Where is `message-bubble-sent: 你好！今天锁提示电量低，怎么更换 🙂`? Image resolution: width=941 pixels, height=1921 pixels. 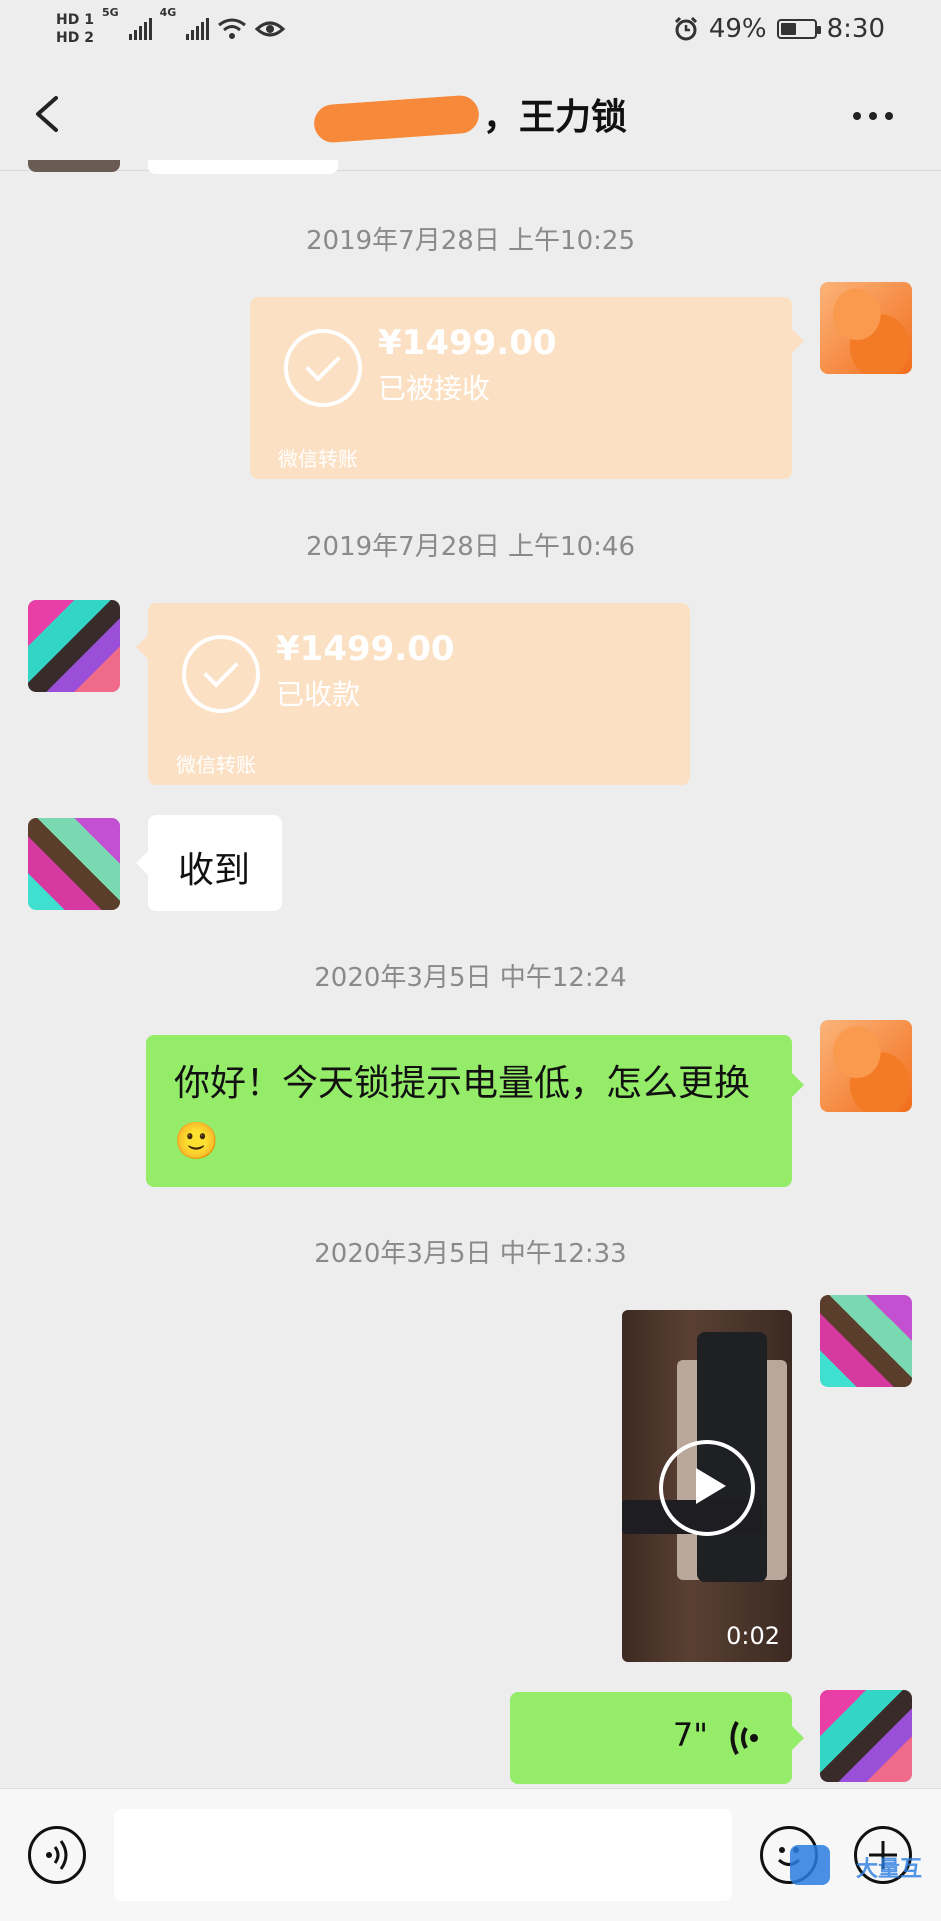
message-bubble-sent: 你好！今天锁提示电量低，怎么更换 🙂 is located at coordinates (475, 1111).